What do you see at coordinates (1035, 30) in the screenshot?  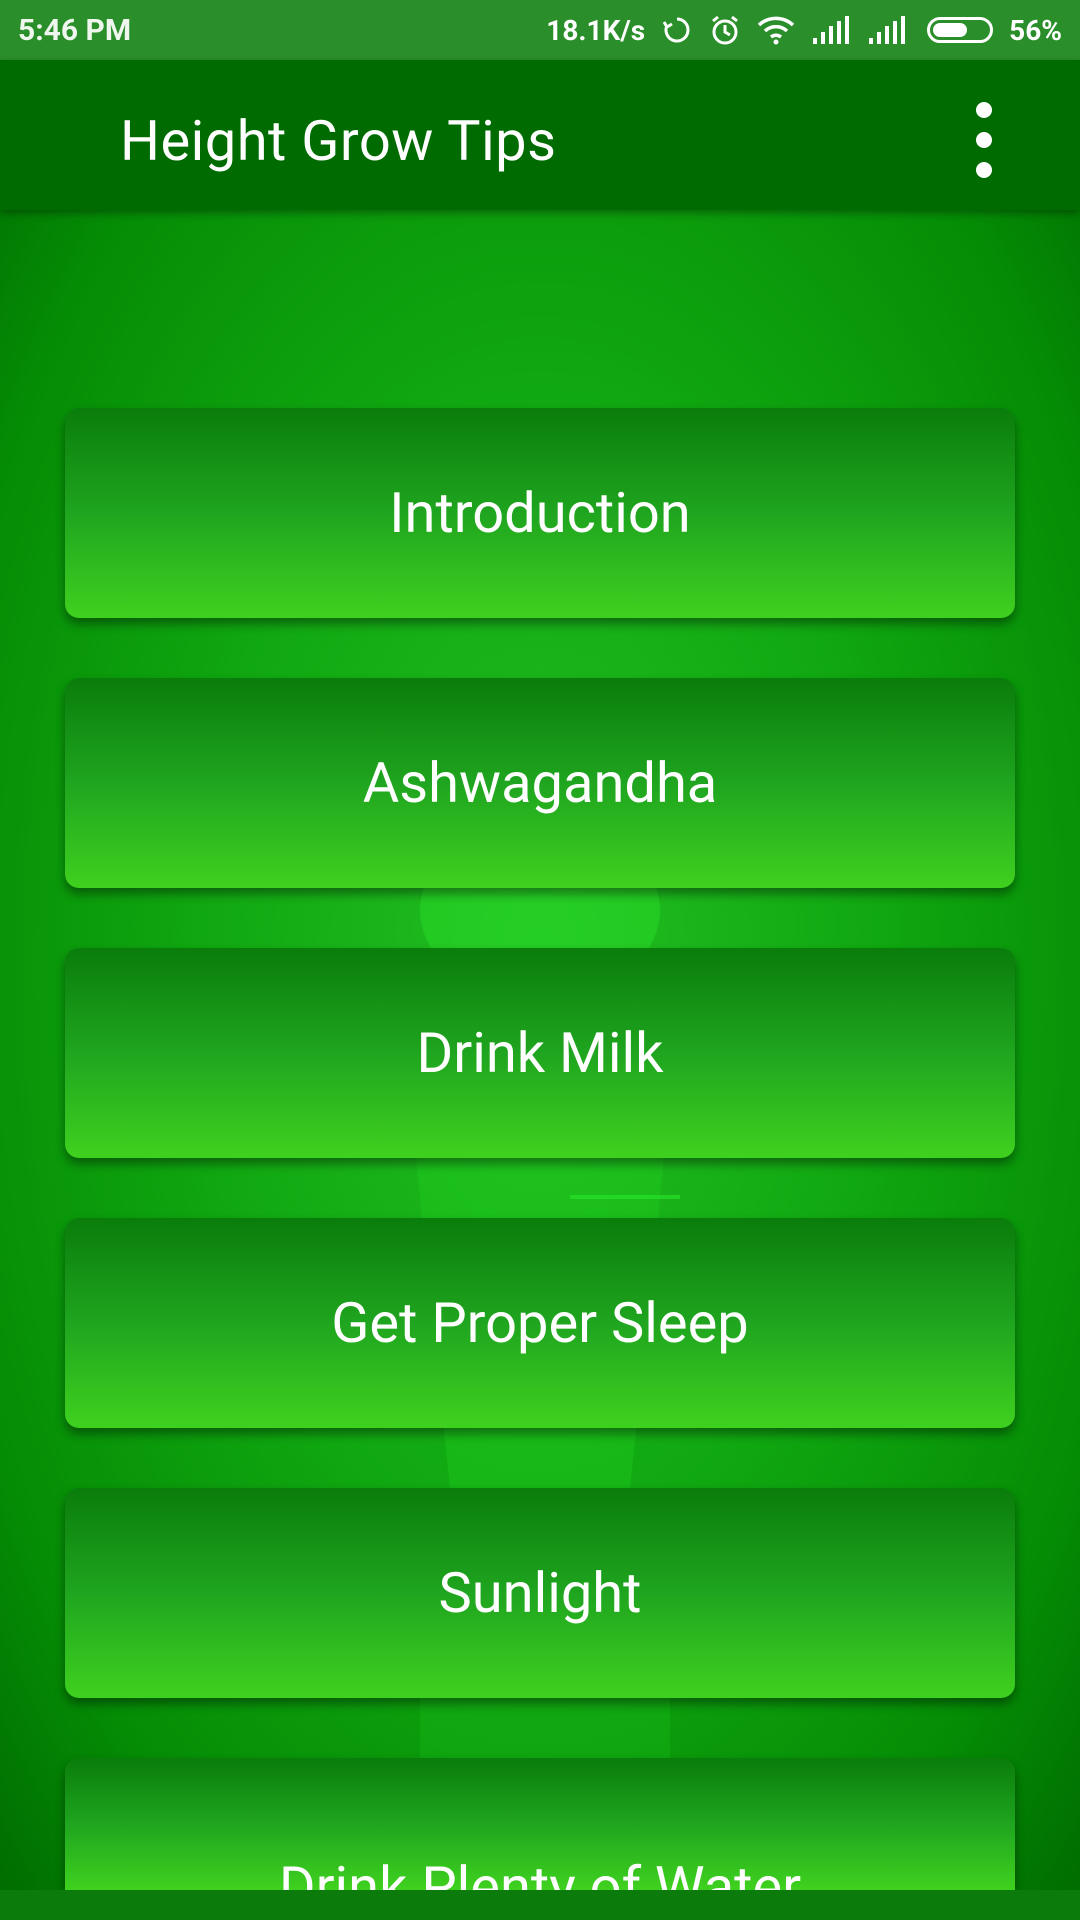 I see `battery-percent: 56%` at bounding box center [1035, 30].